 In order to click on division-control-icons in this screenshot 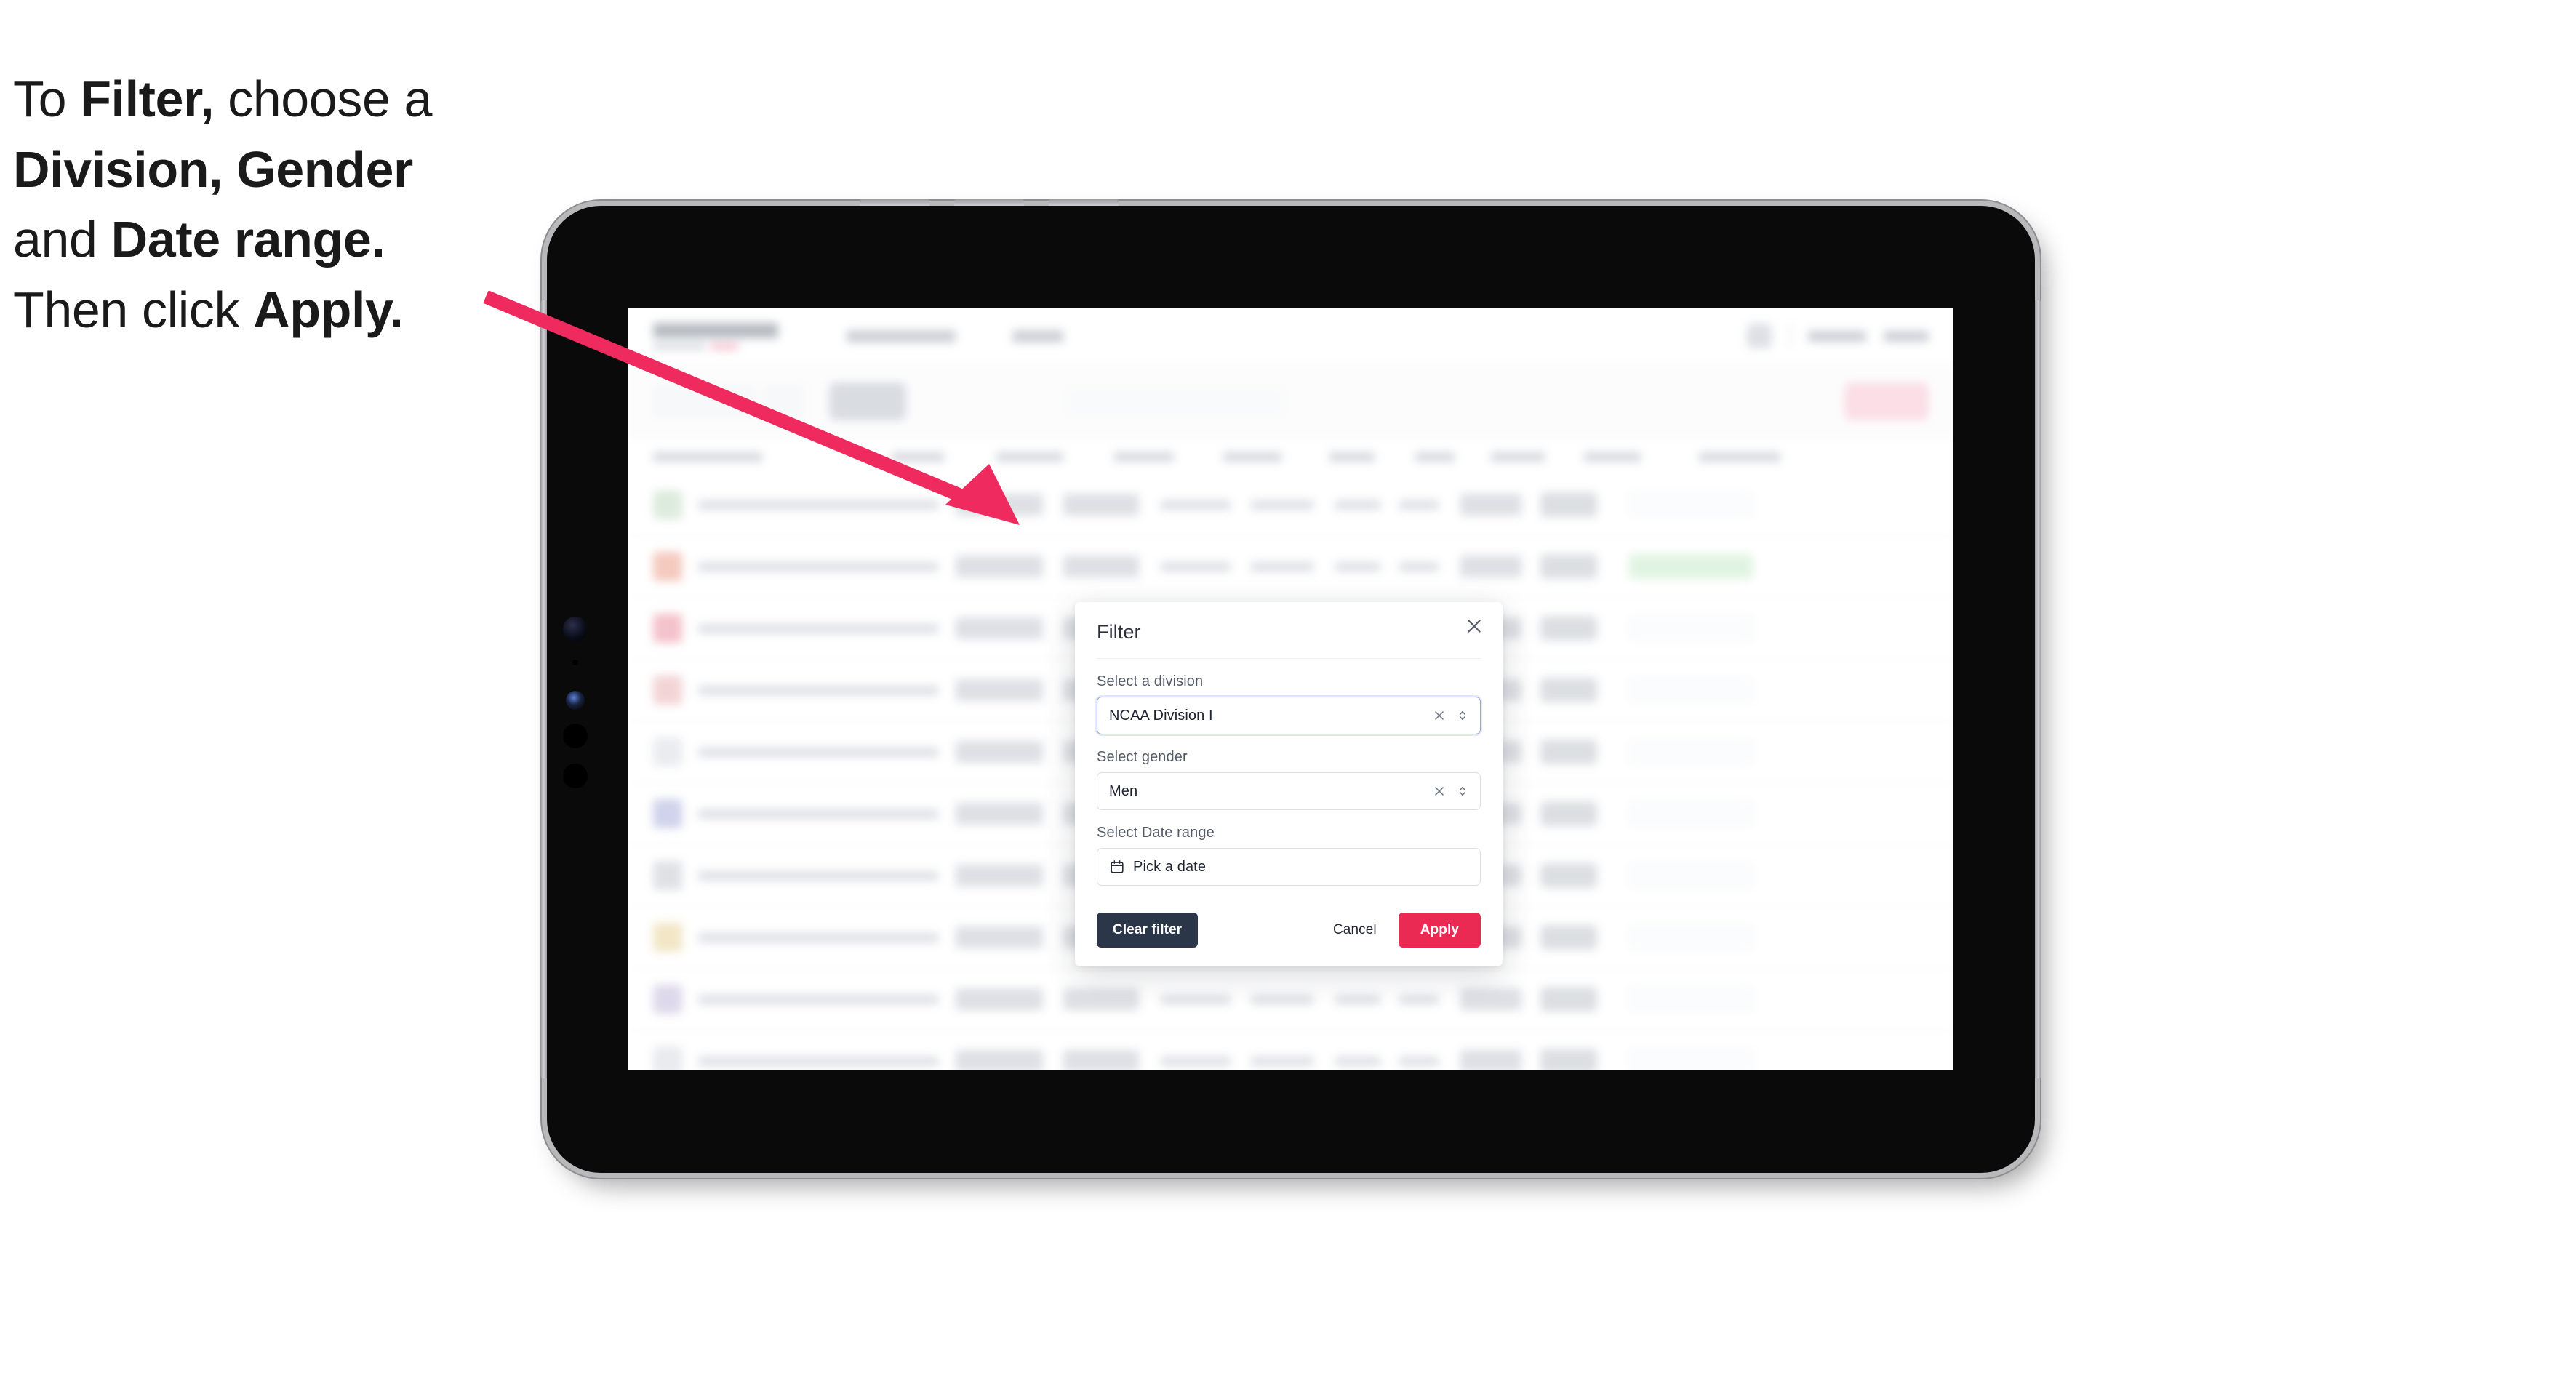, I will do `click(1451, 716)`.